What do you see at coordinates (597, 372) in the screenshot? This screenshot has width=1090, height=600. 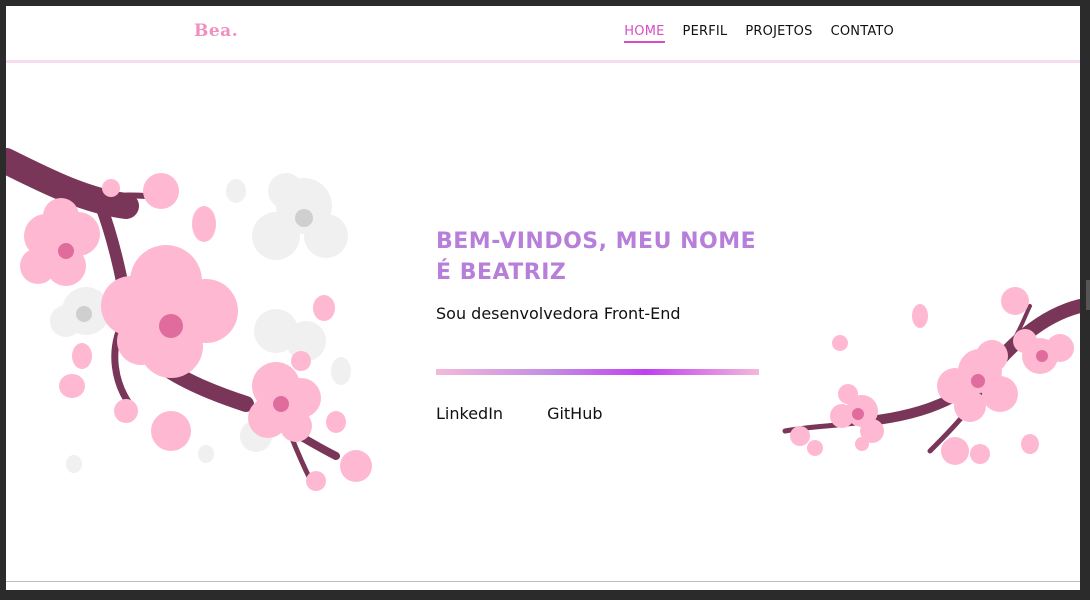 I see `gradient-divider` at bounding box center [597, 372].